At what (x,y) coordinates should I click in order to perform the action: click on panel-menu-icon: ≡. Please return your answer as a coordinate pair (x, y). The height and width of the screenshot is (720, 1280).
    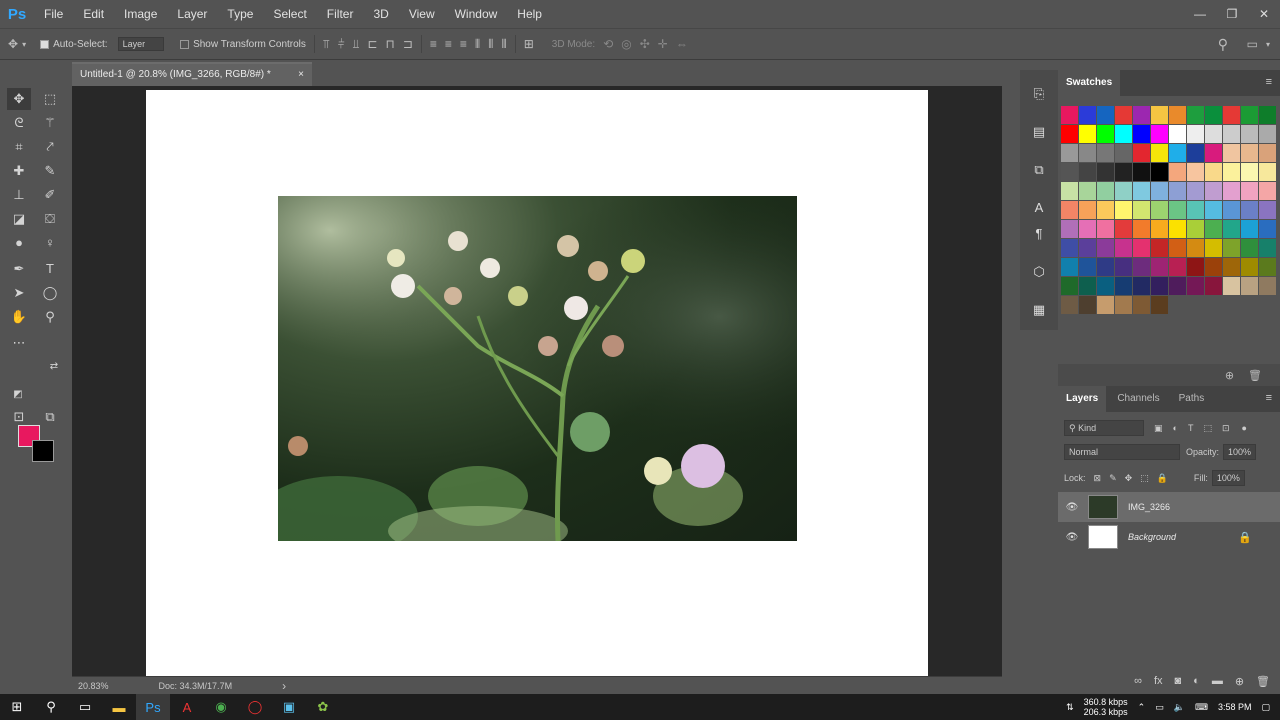
    Looking at the image, I should click on (1269, 398).